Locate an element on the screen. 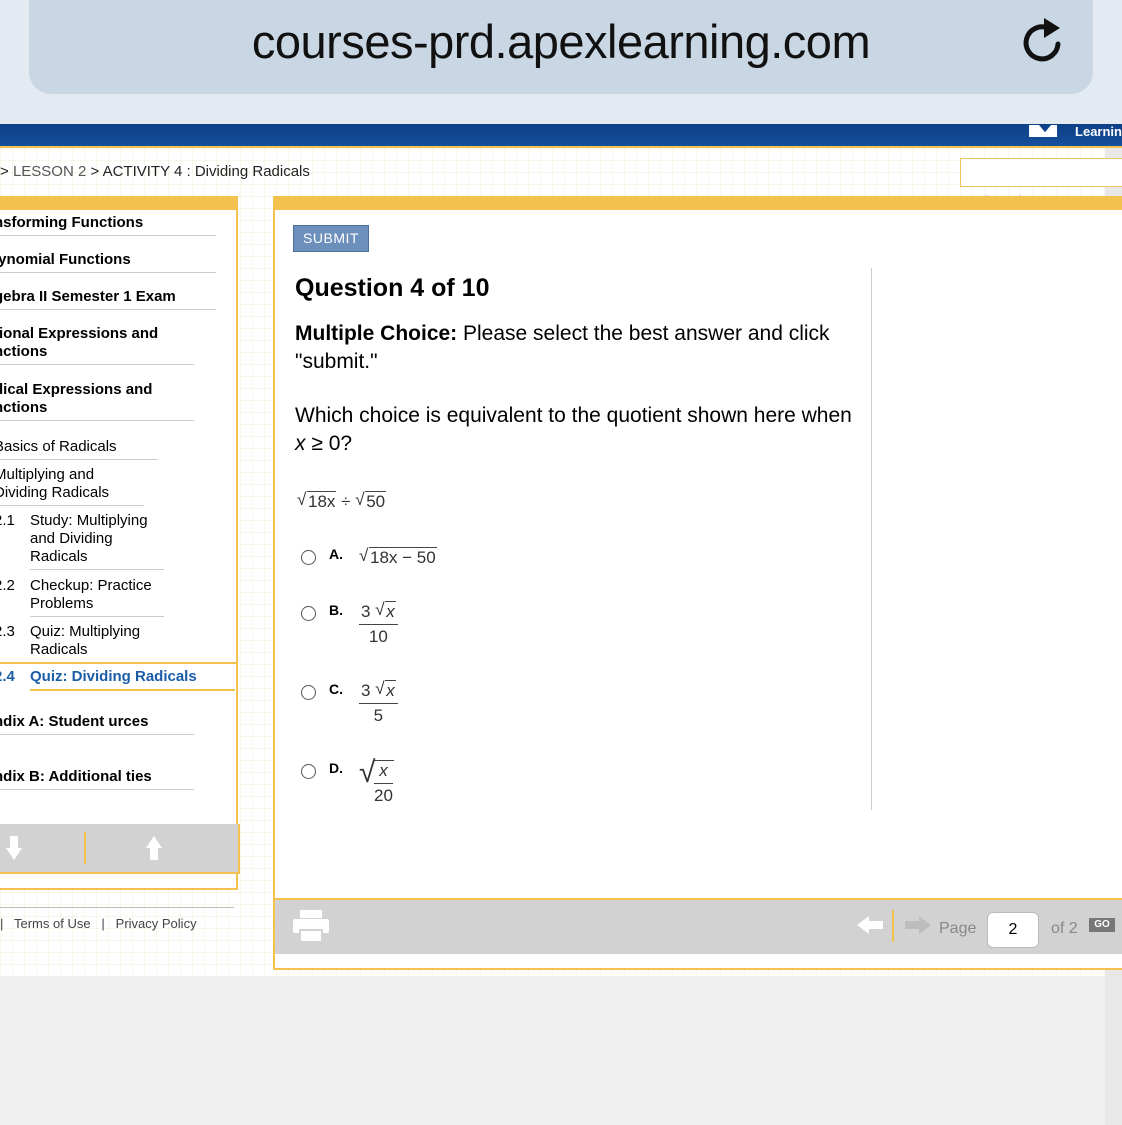  radical-expression: √ 18x is located at coordinates (317, 500).